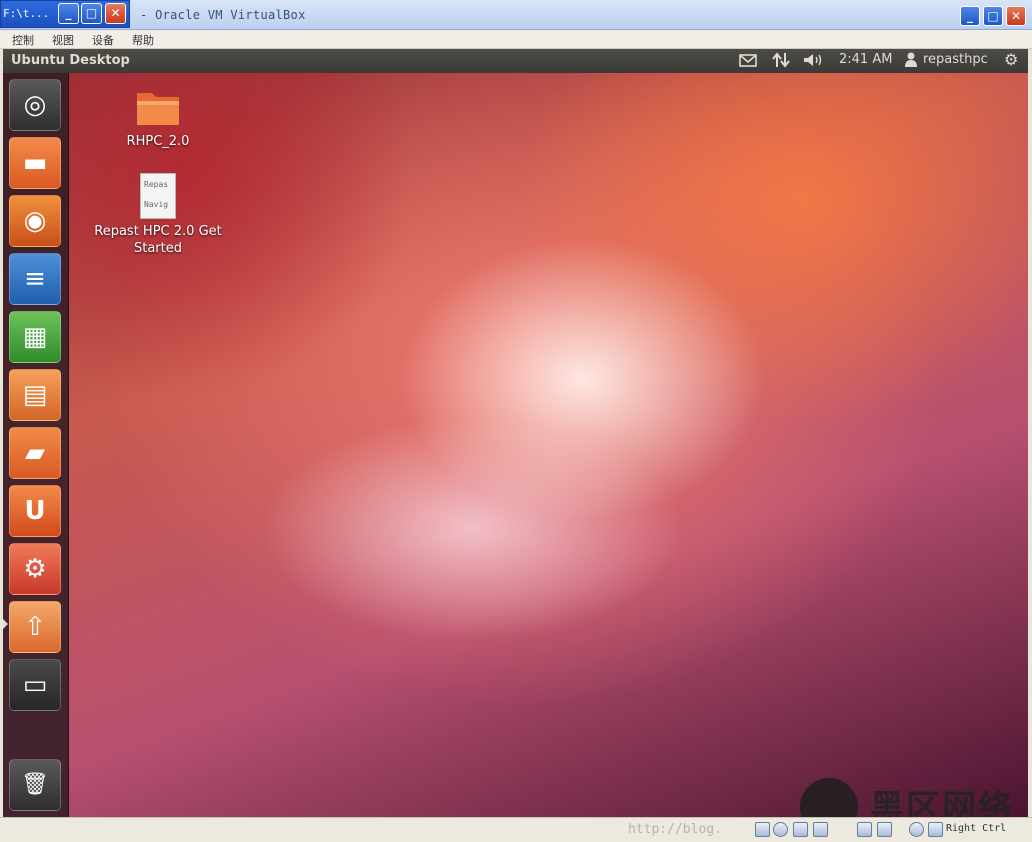 The width and height of the screenshot is (1032, 842). What do you see at coordinates (675, 829) in the screenshot?
I see `url-watermark: http://blog.` at bounding box center [675, 829].